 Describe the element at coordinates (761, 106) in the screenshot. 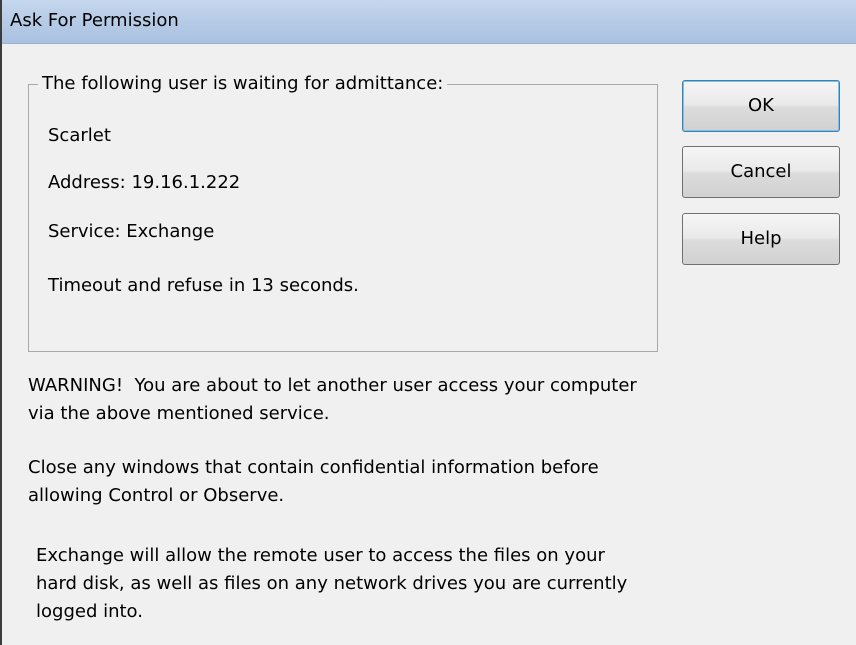

I see `ok-button: OK` at that location.